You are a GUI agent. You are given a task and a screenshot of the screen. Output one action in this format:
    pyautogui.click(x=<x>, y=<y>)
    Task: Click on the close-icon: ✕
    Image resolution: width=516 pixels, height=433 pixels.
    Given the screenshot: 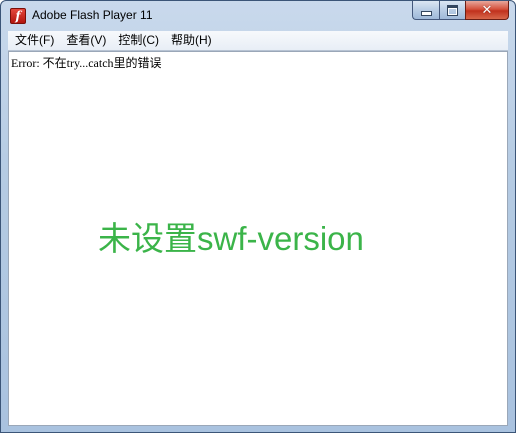 What is the action you would take?
    pyautogui.click(x=487, y=10)
    